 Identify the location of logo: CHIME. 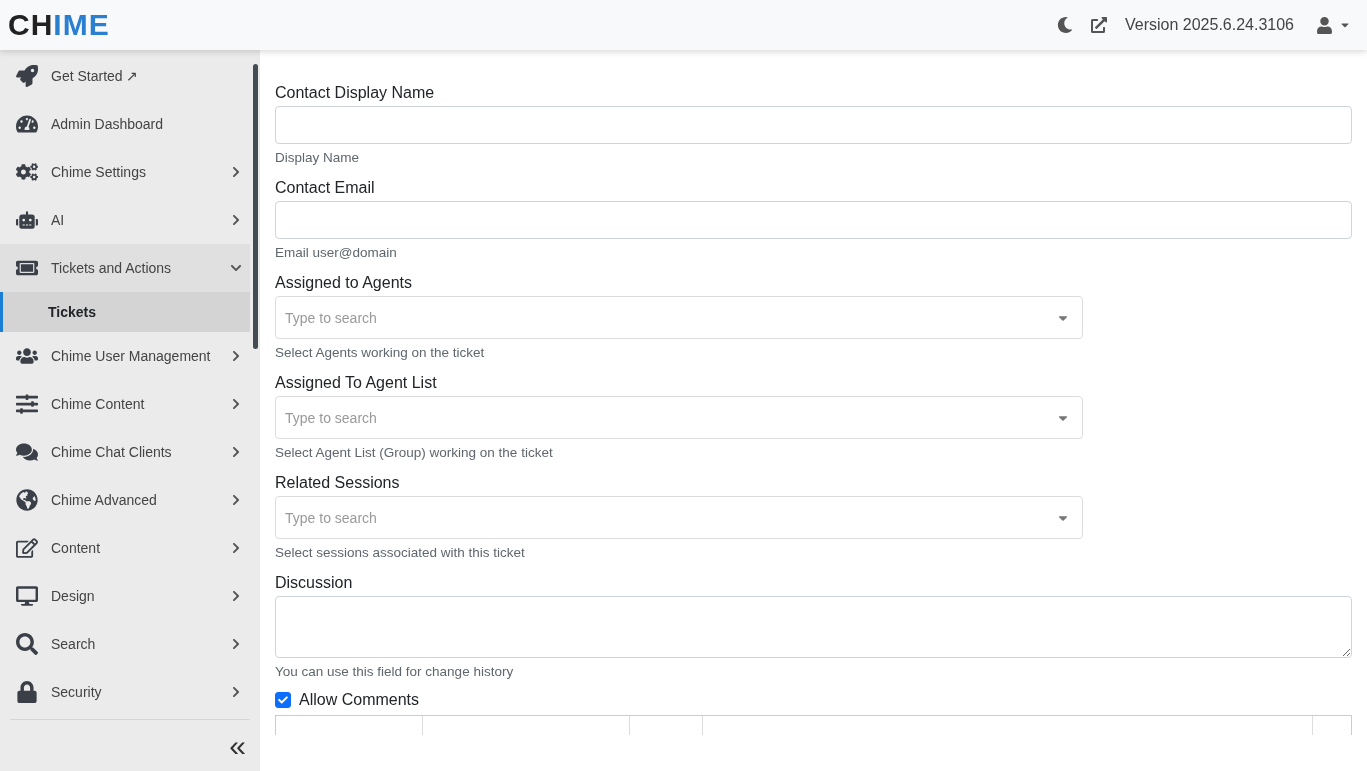
(59, 25).